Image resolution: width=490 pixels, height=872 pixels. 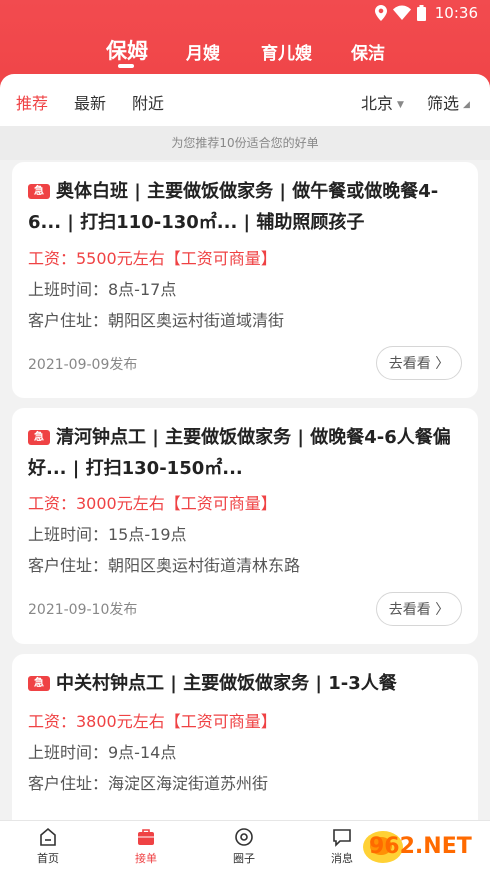 What do you see at coordinates (152, 258) in the screenshot?
I see `job-salary: 工资：5500元左右【工资可商量】` at bounding box center [152, 258].